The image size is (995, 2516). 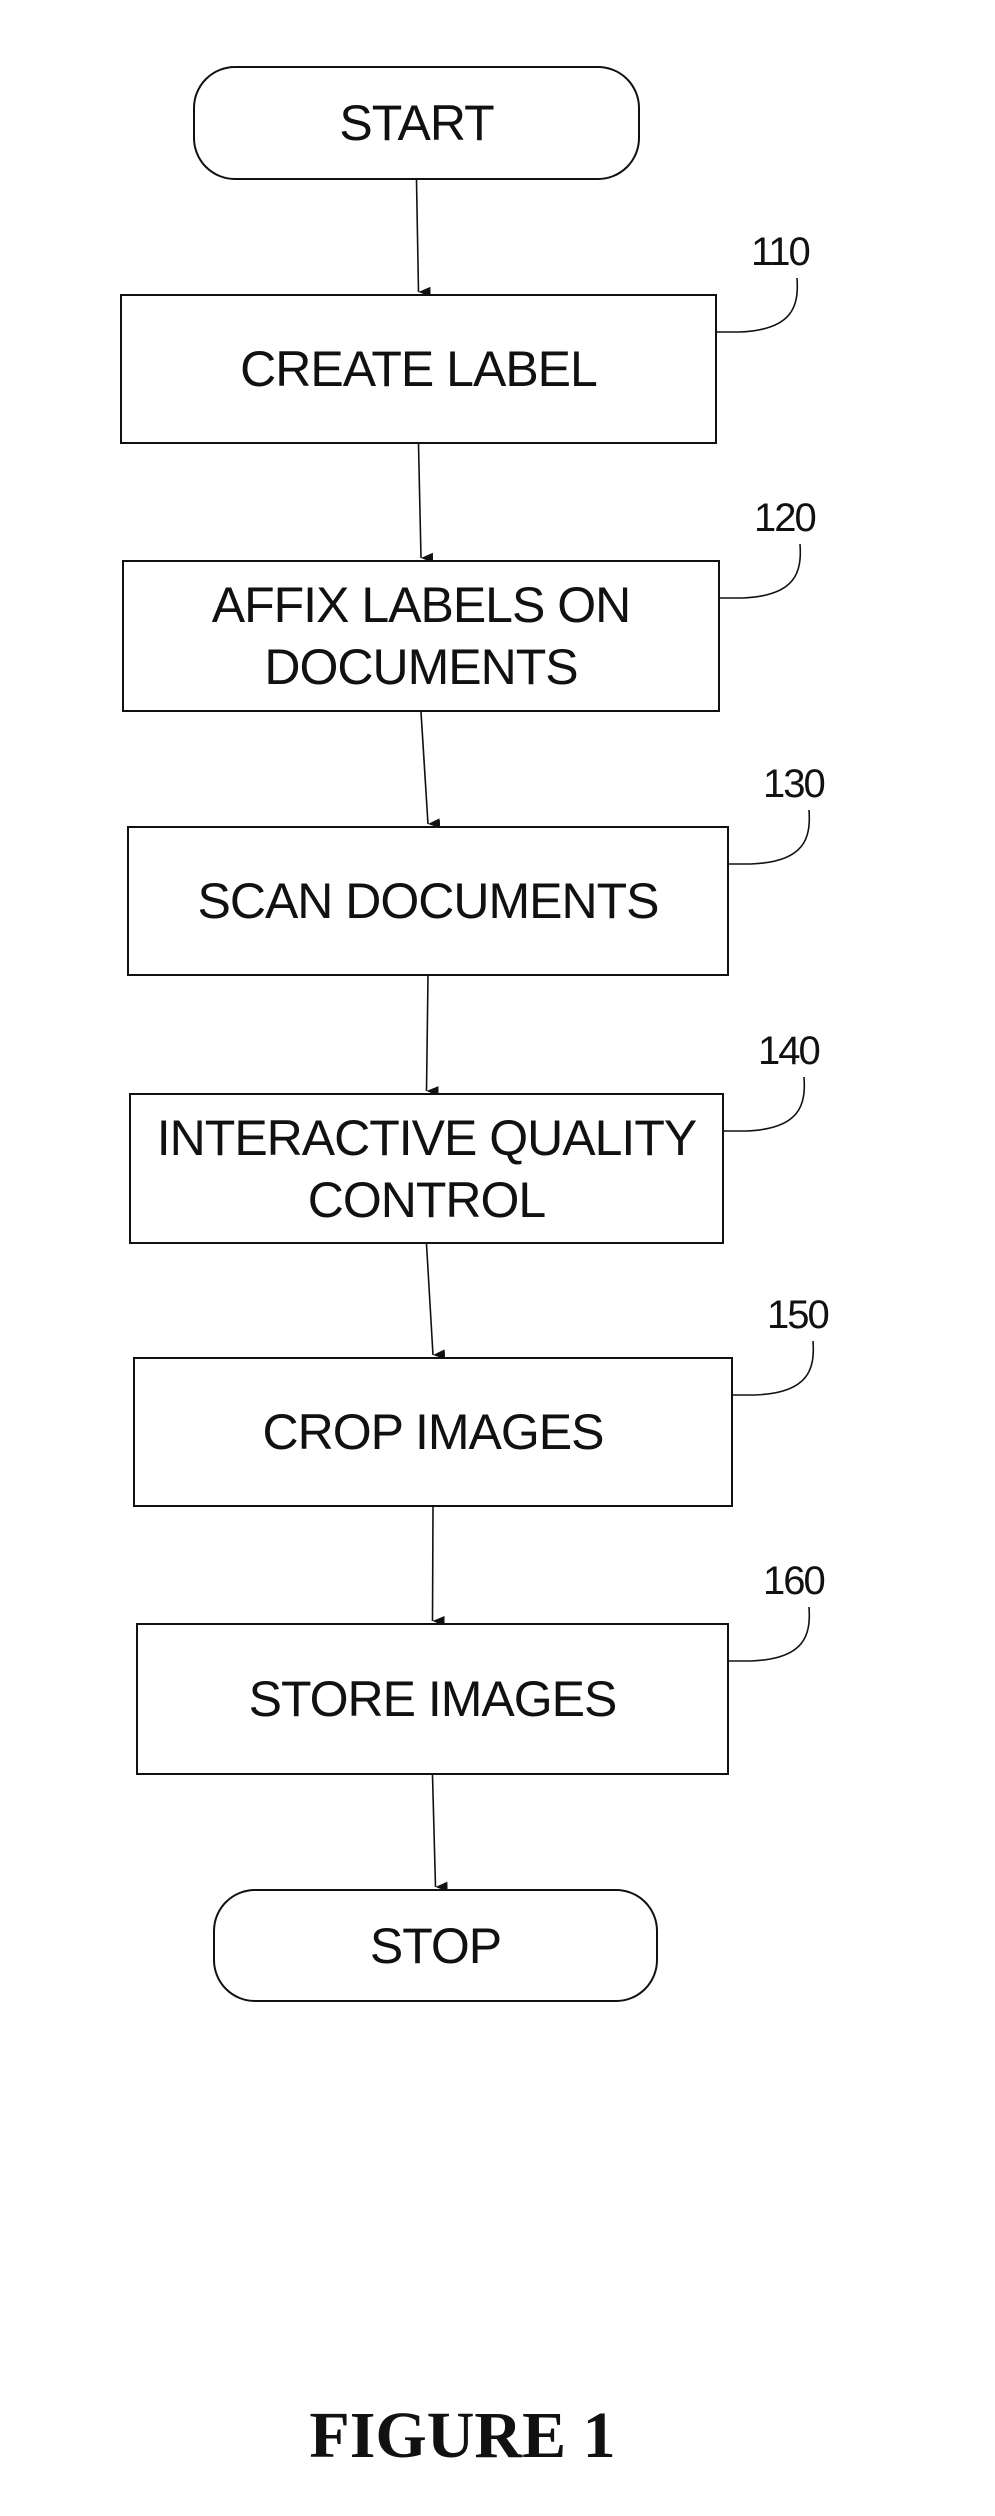 What do you see at coordinates (794, 784) in the screenshot?
I see `reference-numeral: 130` at bounding box center [794, 784].